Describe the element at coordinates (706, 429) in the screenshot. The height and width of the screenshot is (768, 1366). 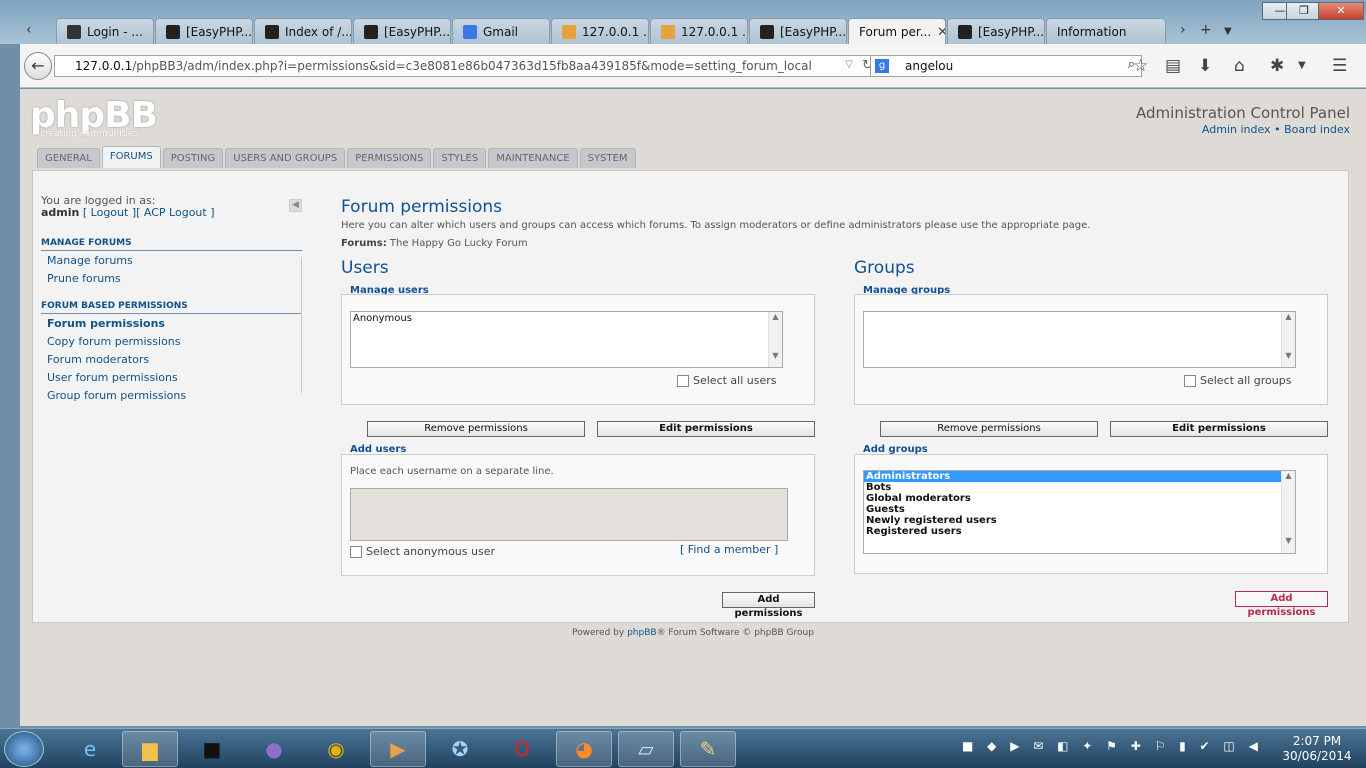
I see `users-edit-permissions-button: Edit permissions` at that location.